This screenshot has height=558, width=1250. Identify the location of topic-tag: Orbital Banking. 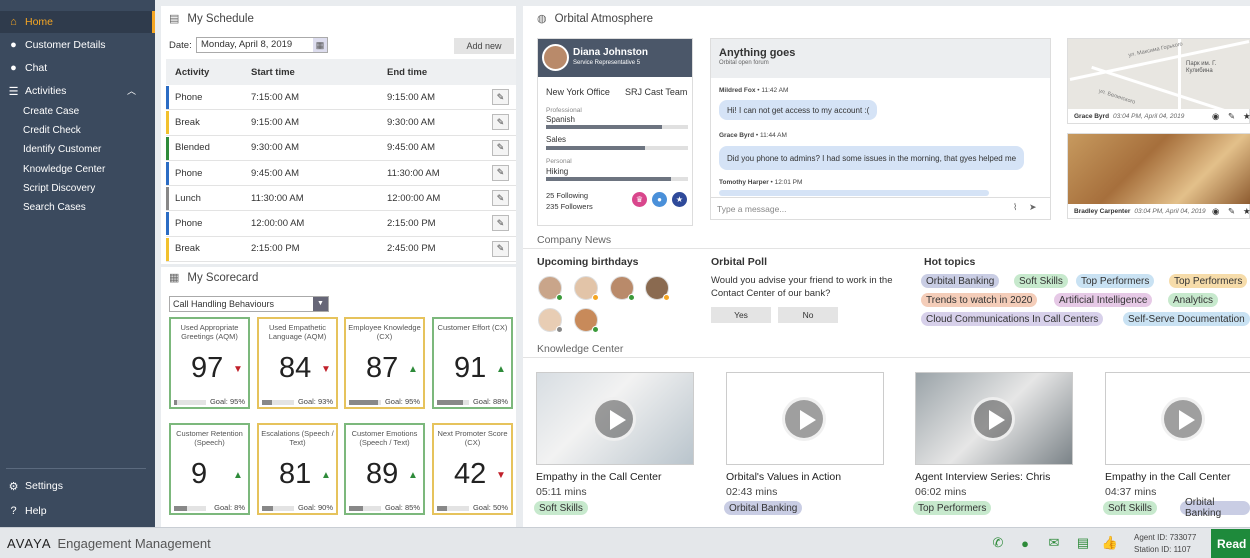
(960, 281).